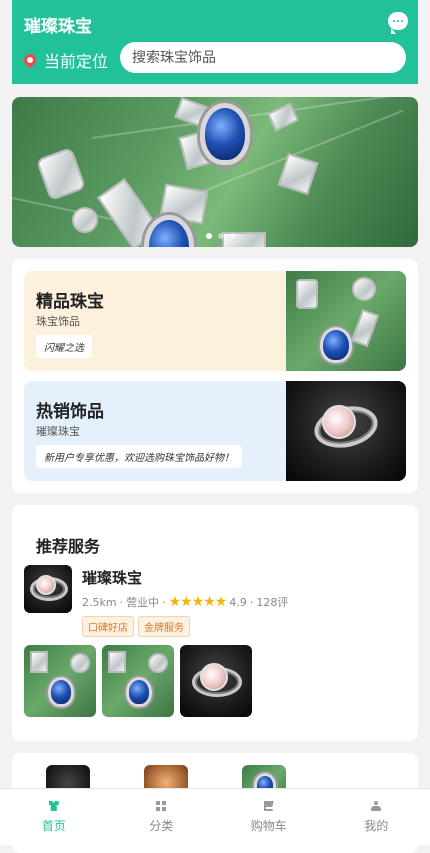 The image size is (430, 853). Describe the element at coordinates (30, 60) in the screenshot. I see `location-pin-icon` at that location.